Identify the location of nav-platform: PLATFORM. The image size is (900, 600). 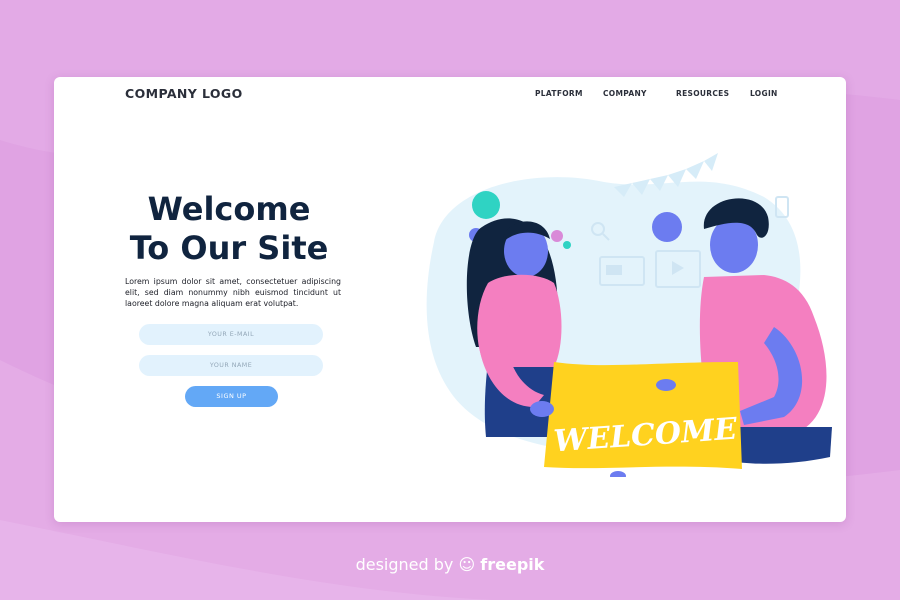
(559, 93).